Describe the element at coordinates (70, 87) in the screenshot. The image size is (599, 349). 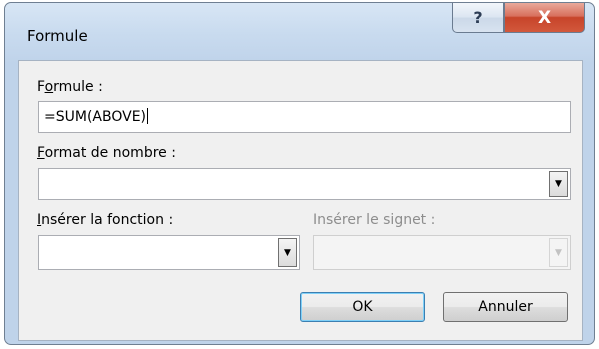
I see `formula-label: Formule :` at that location.